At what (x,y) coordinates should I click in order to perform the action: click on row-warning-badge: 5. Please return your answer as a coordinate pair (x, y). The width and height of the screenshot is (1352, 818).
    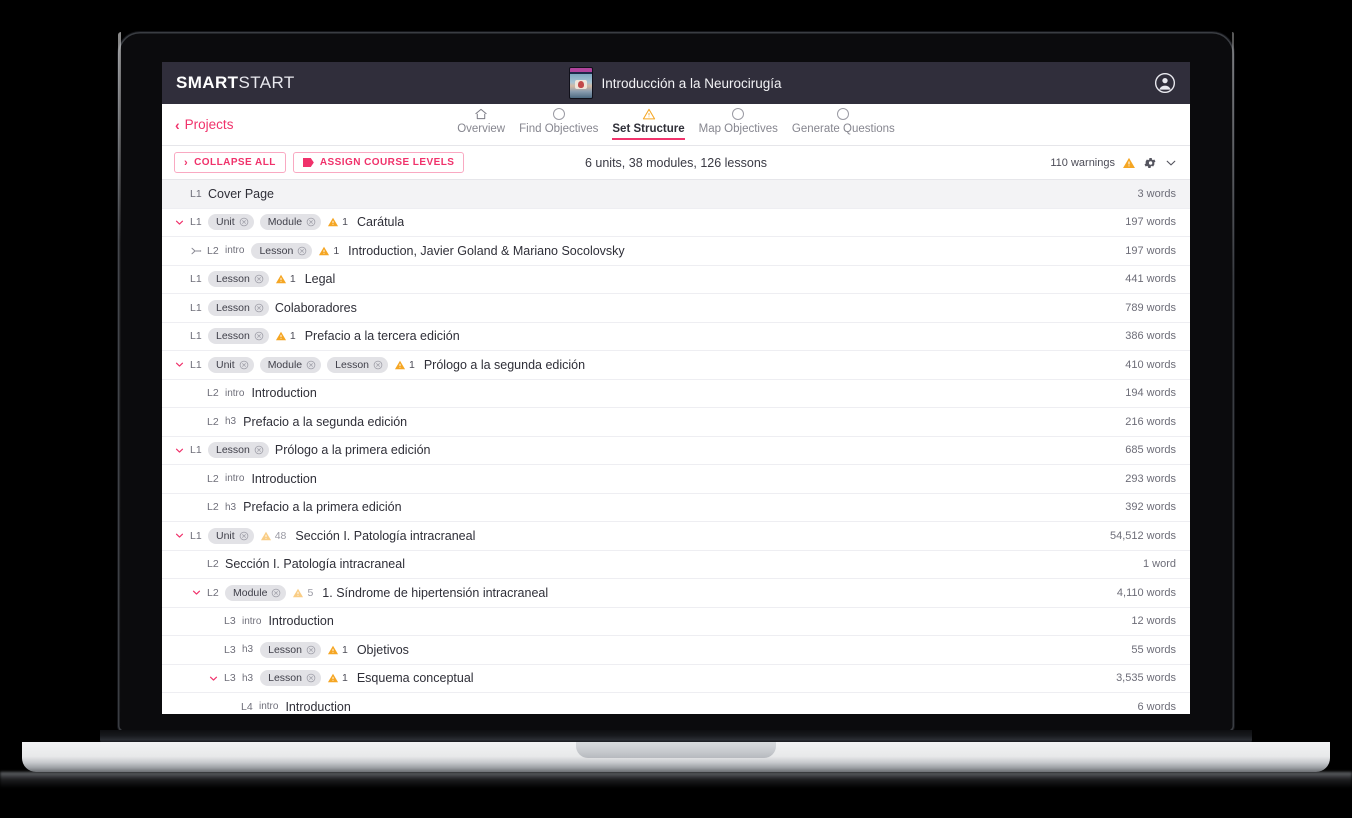
    Looking at the image, I should click on (302, 593).